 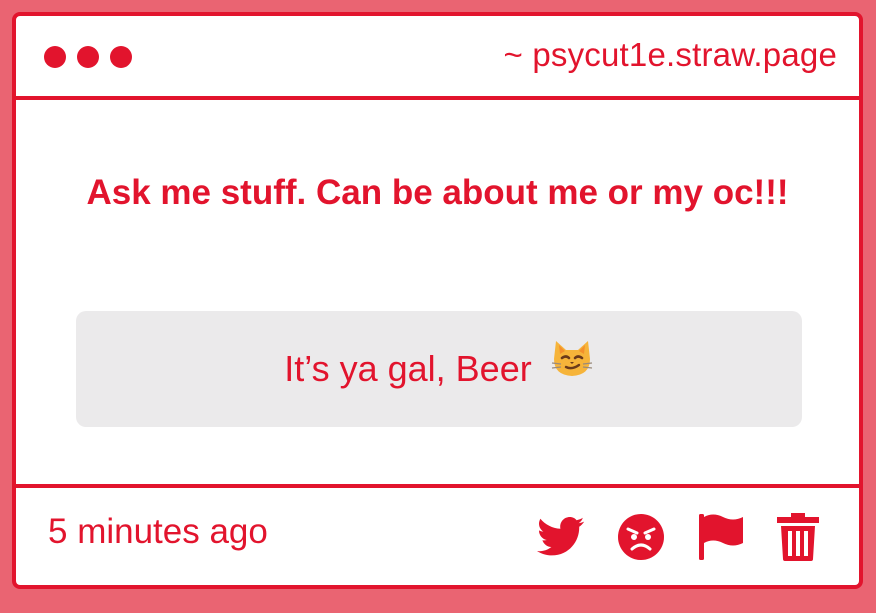 What do you see at coordinates (437, 58) in the screenshot?
I see `window-titlebar: ~ psycut1e.straw.page` at bounding box center [437, 58].